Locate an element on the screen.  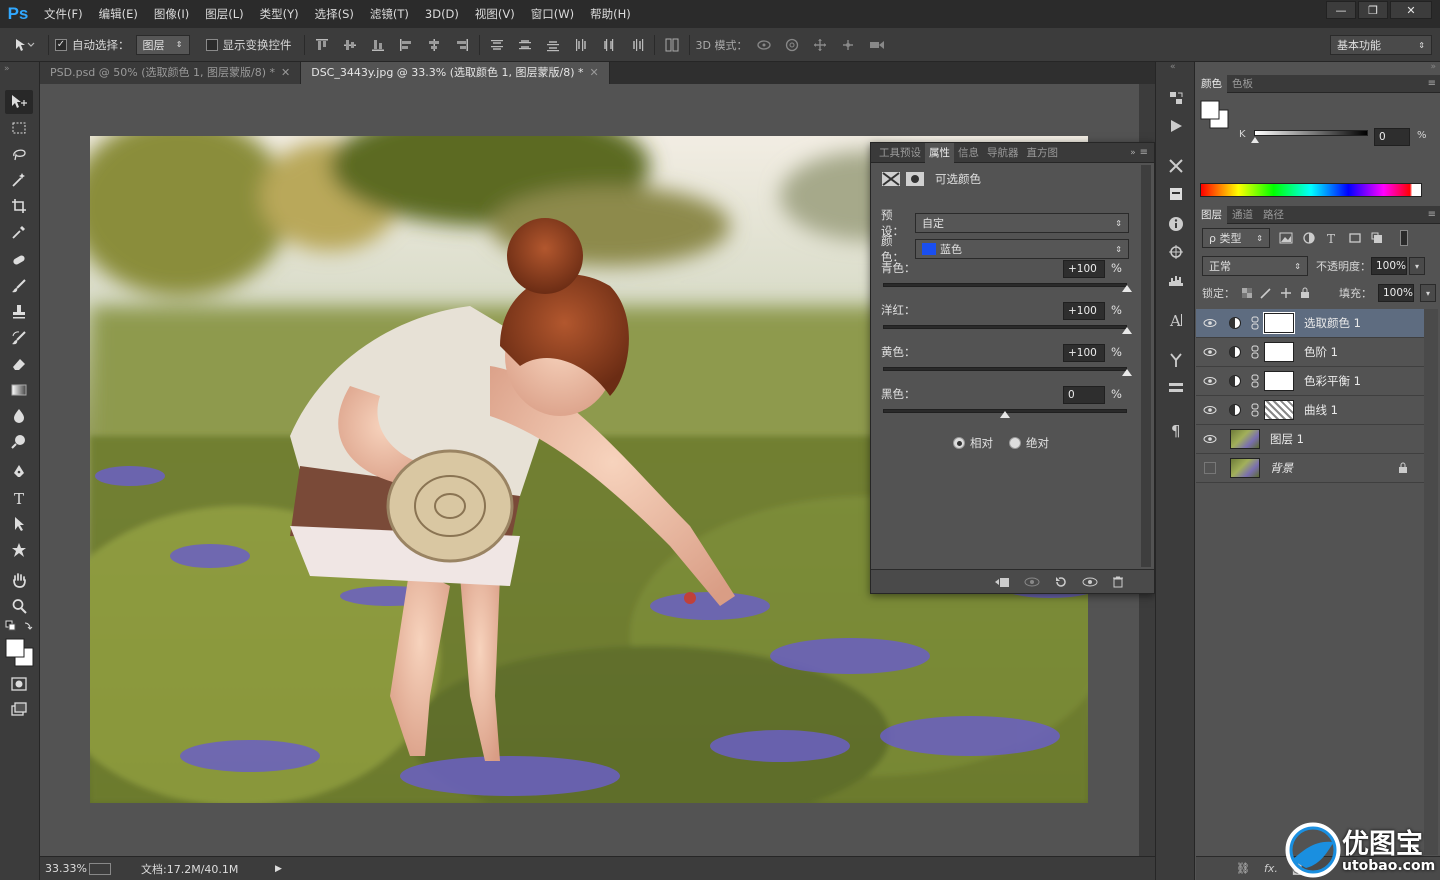
layer-name: 选取颜色 1 is located at coordinates (1332, 323).